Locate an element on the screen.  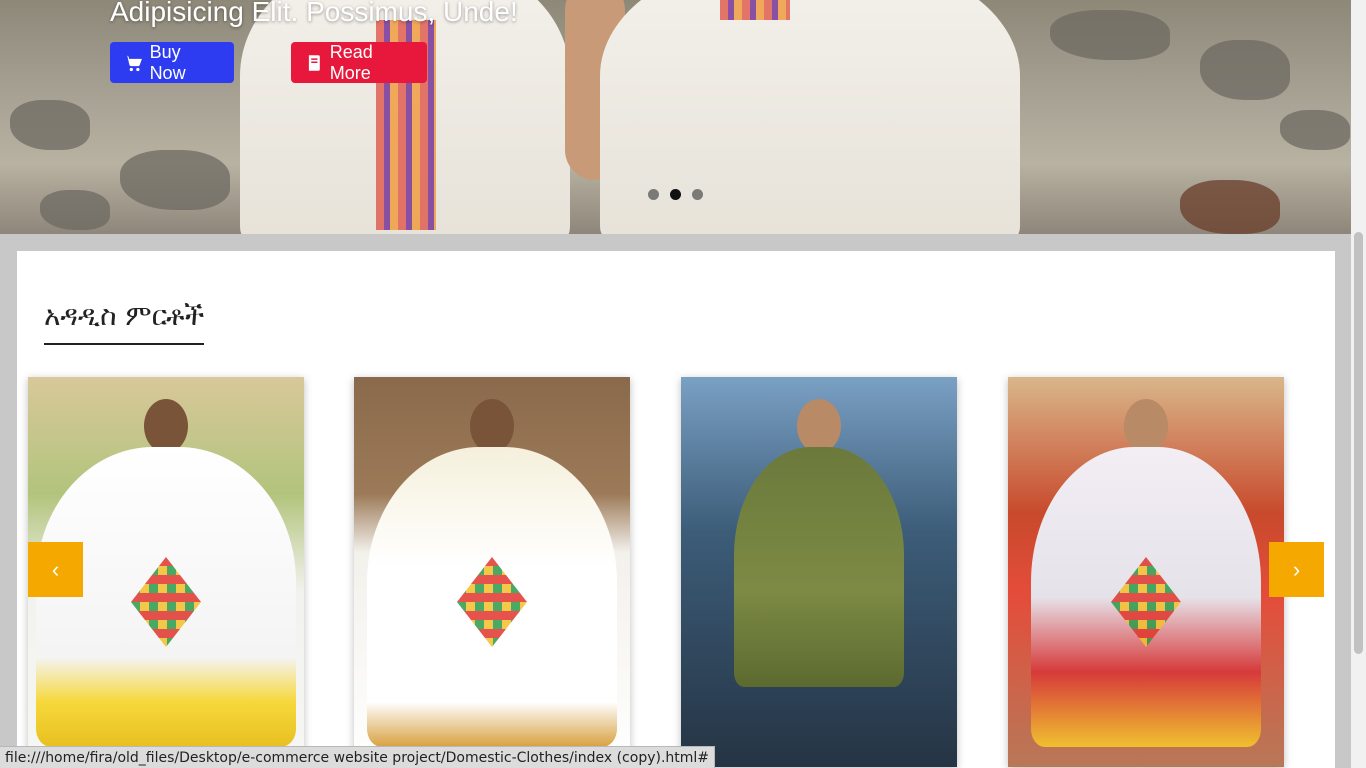
carousel-prev-button: ‹ is located at coordinates (55, 569).